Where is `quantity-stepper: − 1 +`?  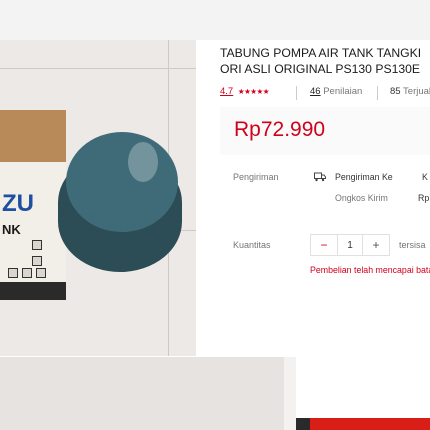
quantity-stepper: − 1 + is located at coordinates (350, 245).